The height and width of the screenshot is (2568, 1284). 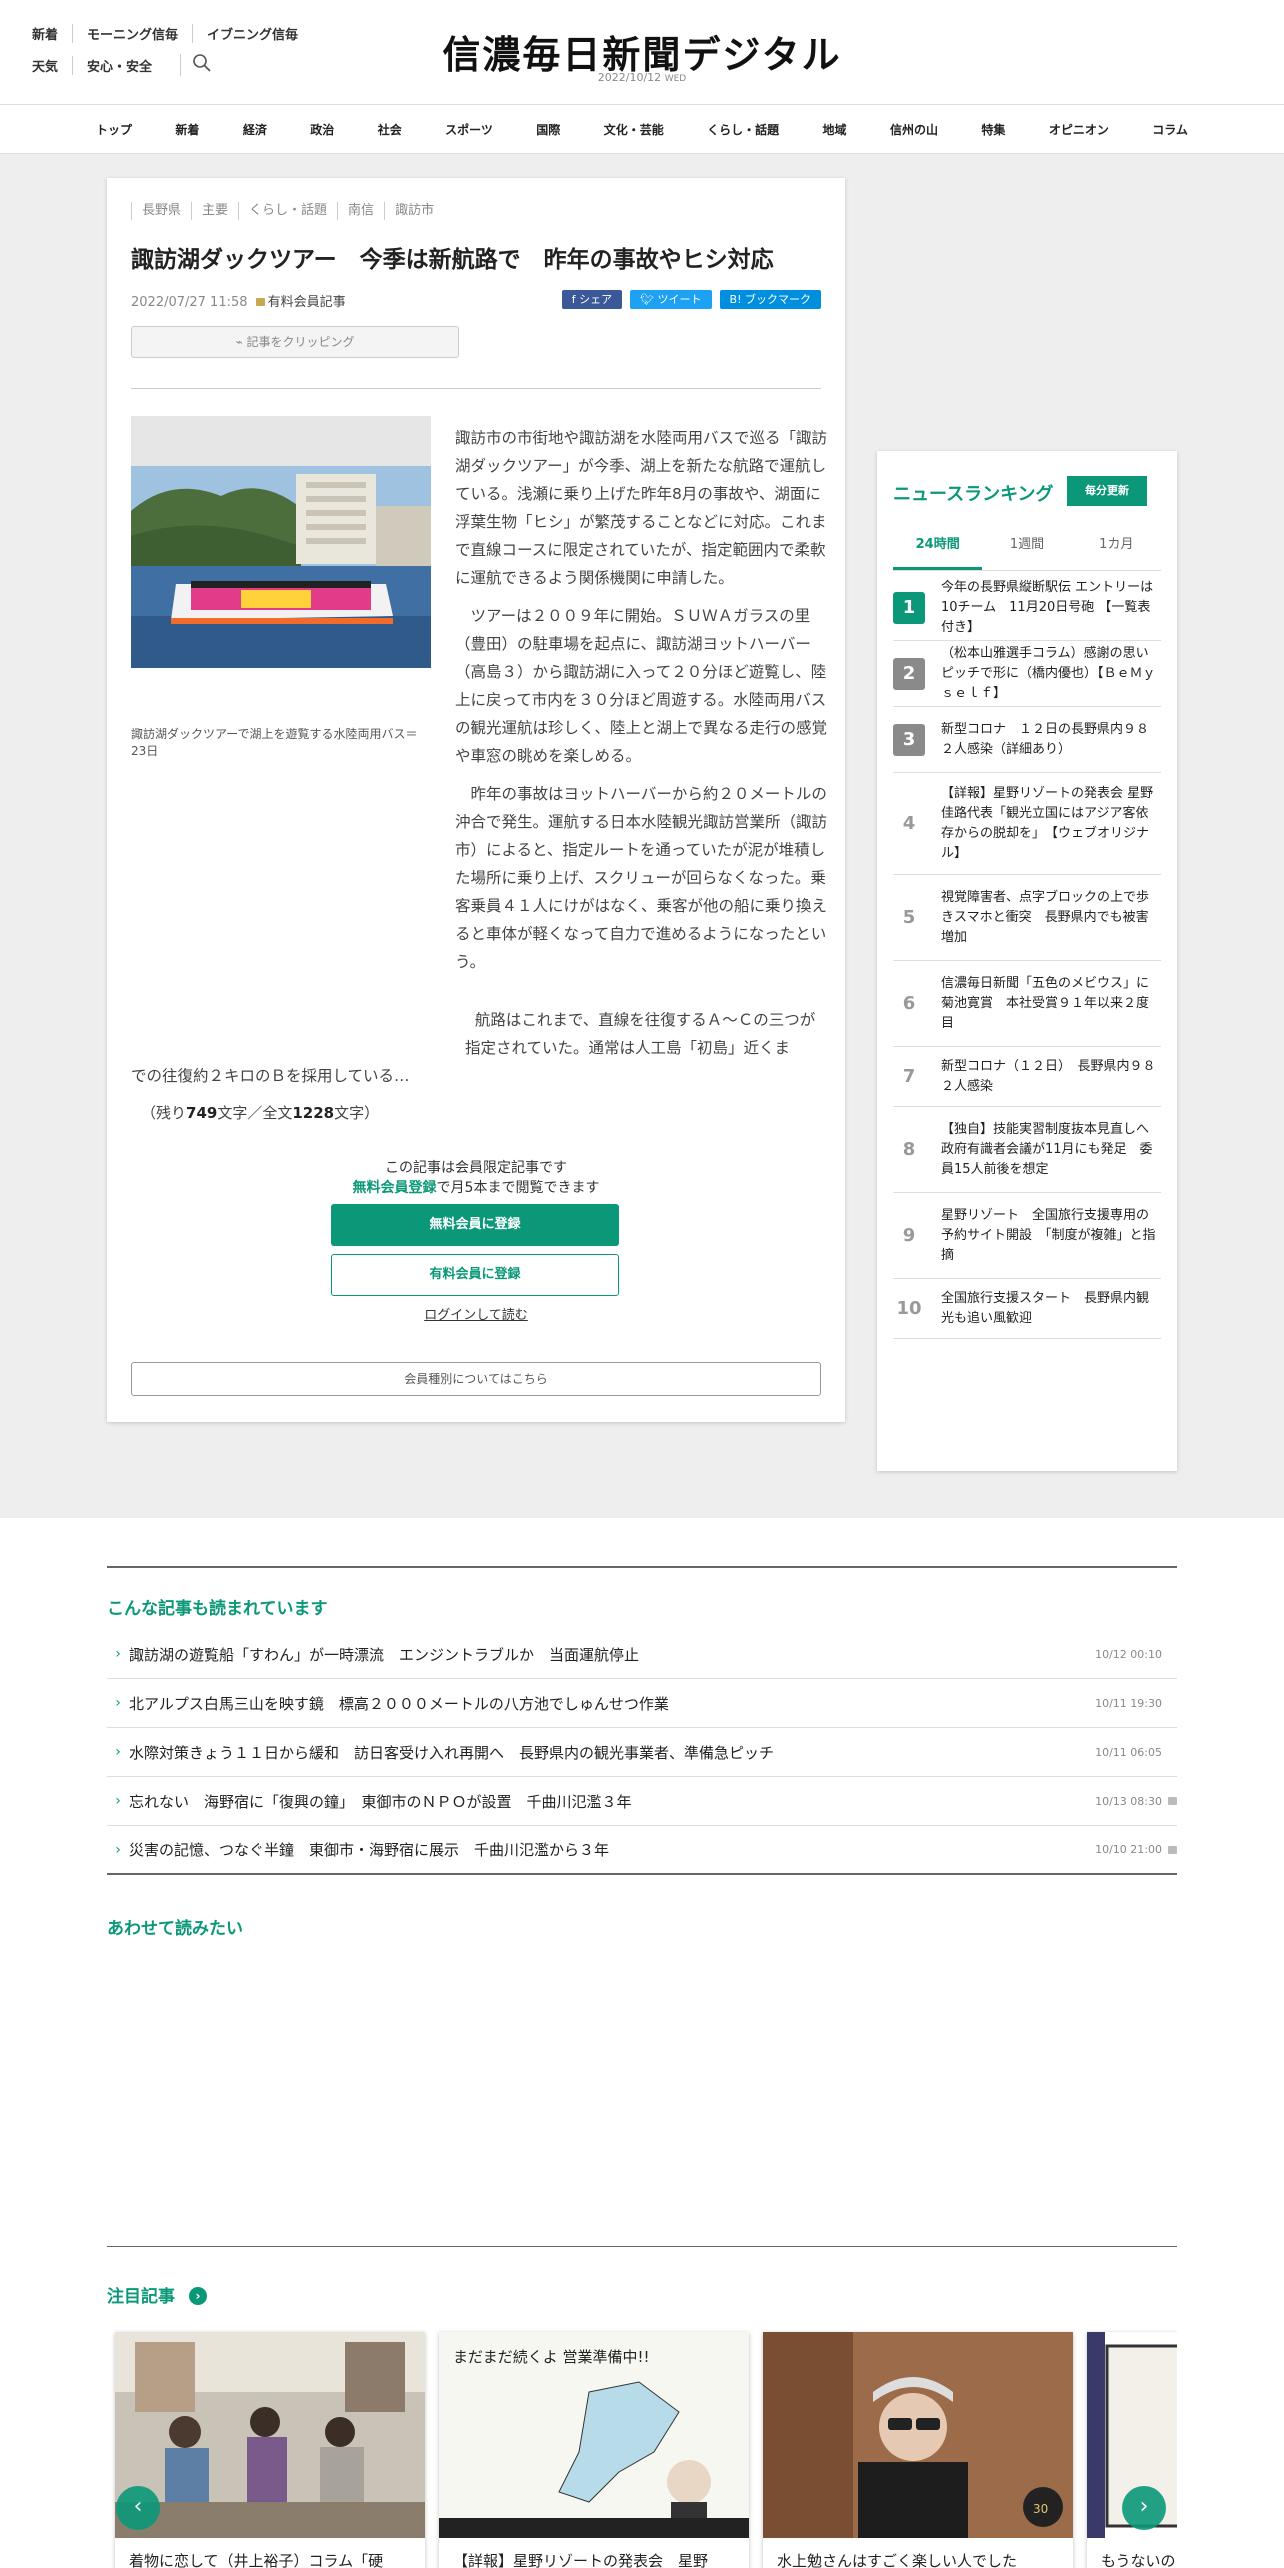 I want to click on twitter-share-button: 🐦︎ ツイート, so click(x=671, y=299).